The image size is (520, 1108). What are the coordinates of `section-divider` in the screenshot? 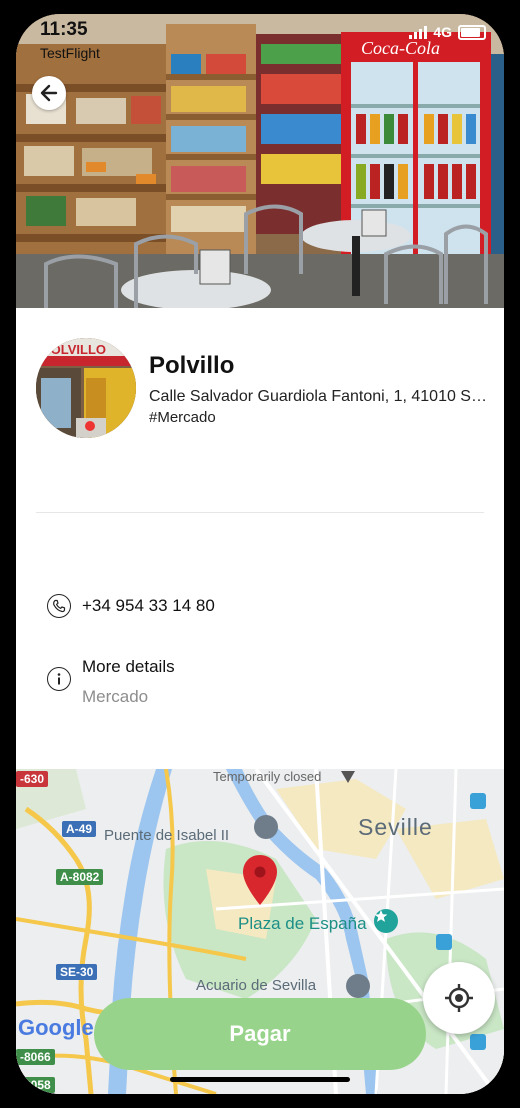 It's located at (260, 512).